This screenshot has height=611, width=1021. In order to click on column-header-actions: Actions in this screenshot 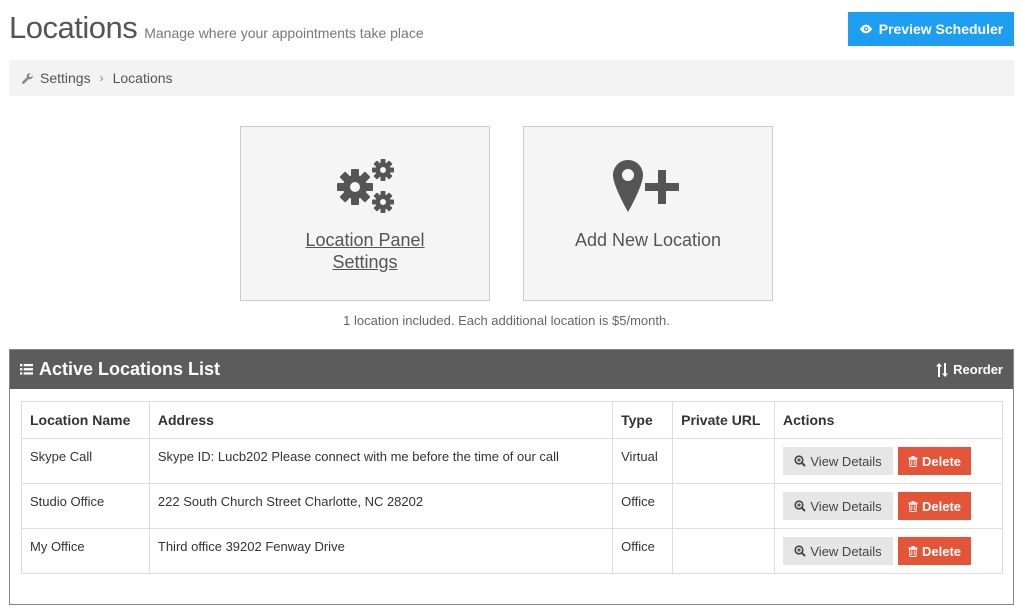, I will do `click(888, 420)`.